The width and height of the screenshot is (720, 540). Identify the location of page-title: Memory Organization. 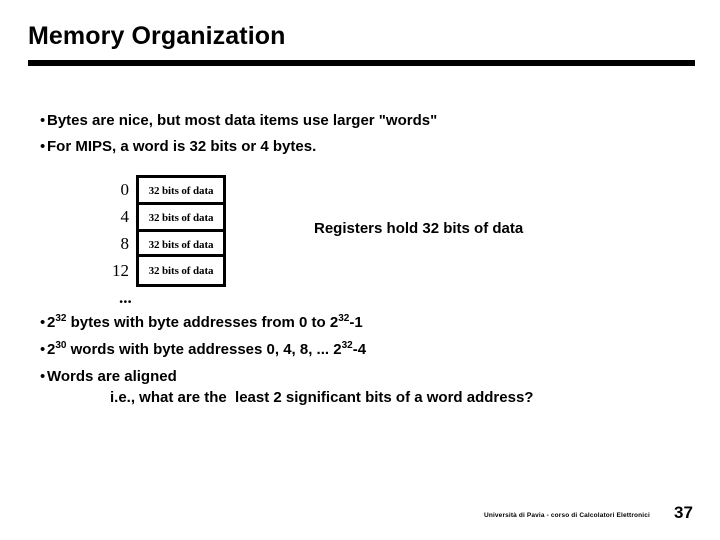
(157, 36).